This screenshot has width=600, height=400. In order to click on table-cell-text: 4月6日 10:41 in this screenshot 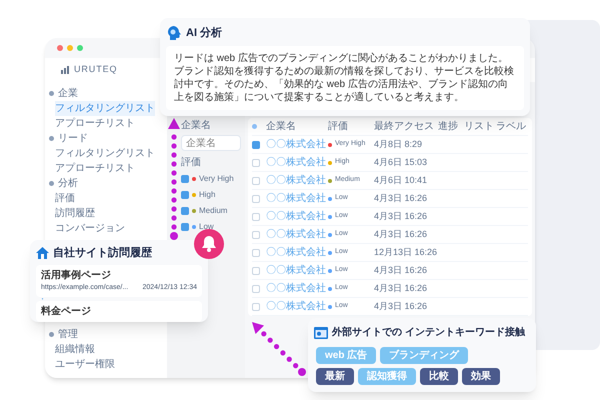, I will do `click(401, 180)`.